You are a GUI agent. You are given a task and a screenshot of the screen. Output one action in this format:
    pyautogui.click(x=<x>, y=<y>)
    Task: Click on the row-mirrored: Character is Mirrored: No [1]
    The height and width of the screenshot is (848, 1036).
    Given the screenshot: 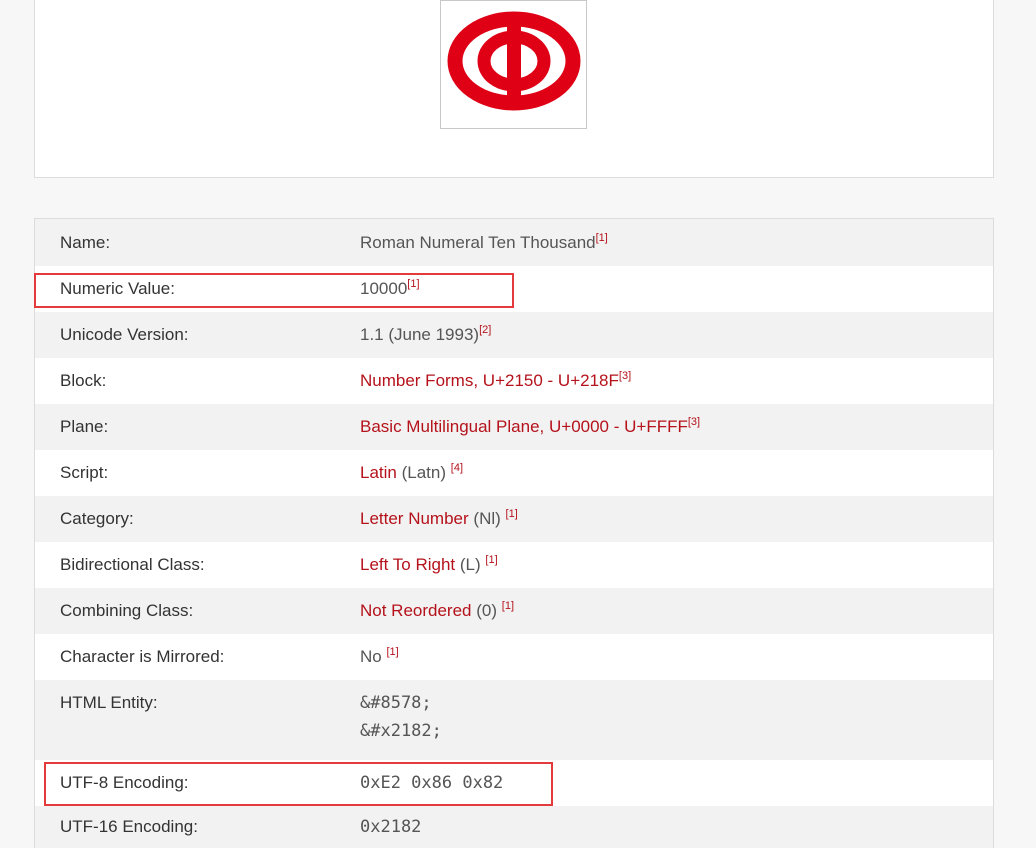 What is the action you would take?
    pyautogui.click(x=514, y=657)
    